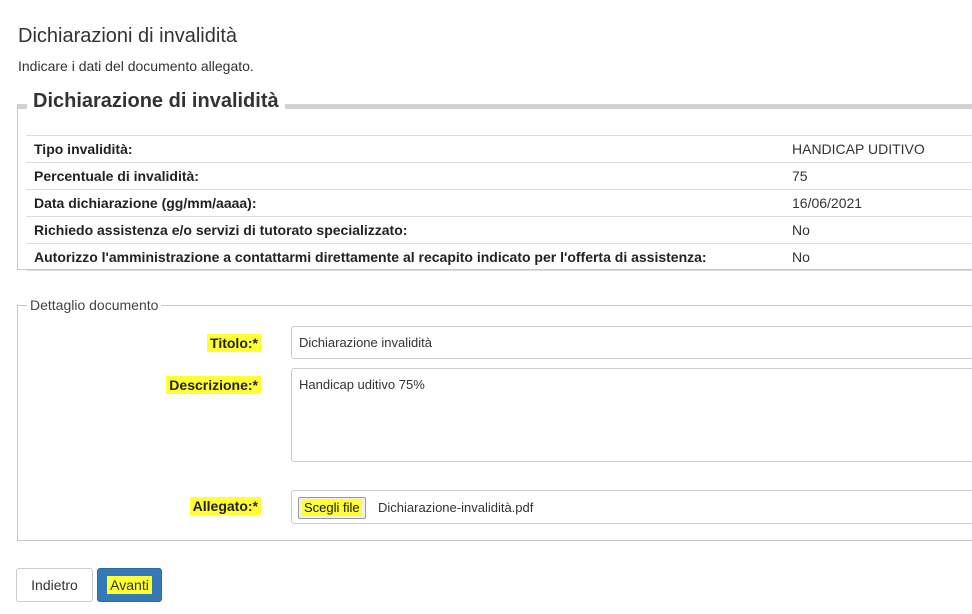 Image resolution: width=972 pixels, height=614 pixels. I want to click on row-label: Tipo invalidità:, so click(405, 149).